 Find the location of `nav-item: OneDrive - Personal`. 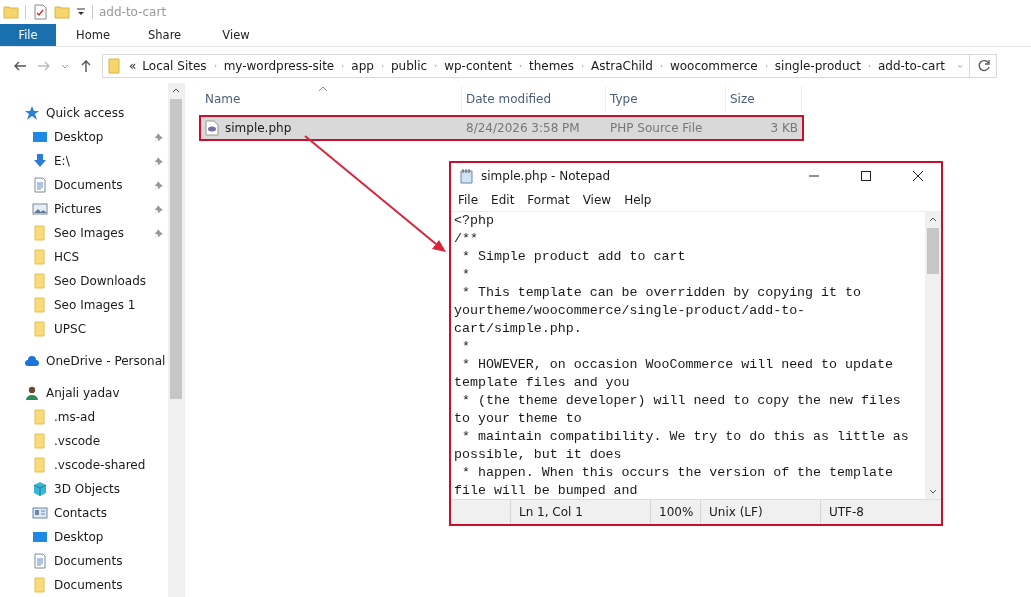

nav-item: OneDrive - Personal is located at coordinates (84, 361).